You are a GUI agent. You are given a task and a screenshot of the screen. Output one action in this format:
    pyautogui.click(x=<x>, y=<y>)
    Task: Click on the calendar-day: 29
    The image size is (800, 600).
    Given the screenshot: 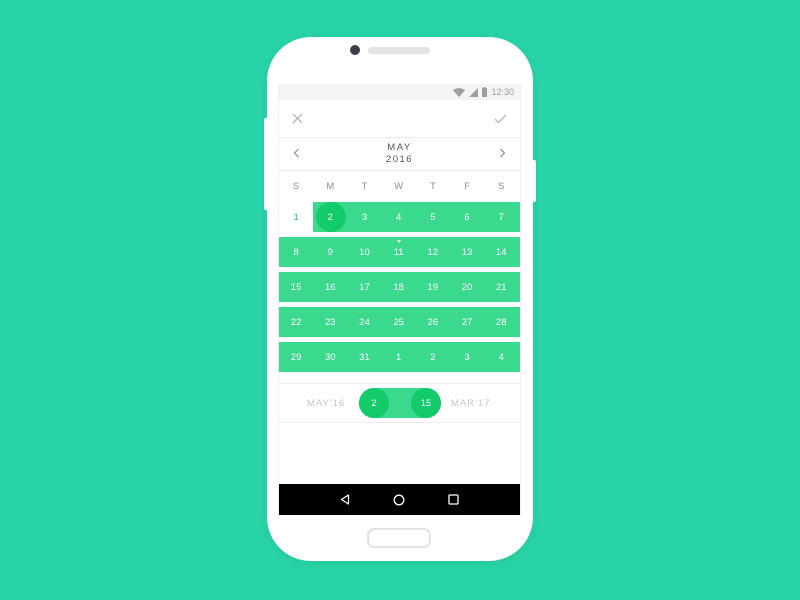 What is the action you would take?
    pyautogui.click(x=296, y=357)
    